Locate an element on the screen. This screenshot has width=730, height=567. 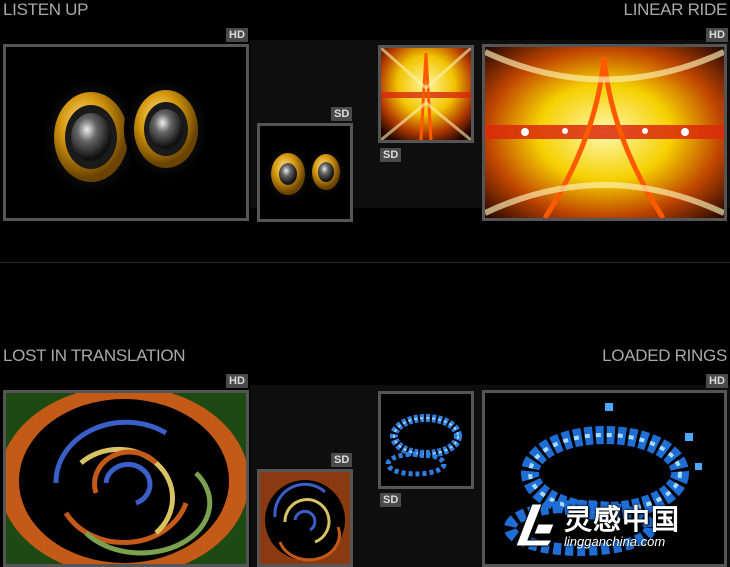
loaded-rings-sd-badge: SD is located at coordinates (391, 500).